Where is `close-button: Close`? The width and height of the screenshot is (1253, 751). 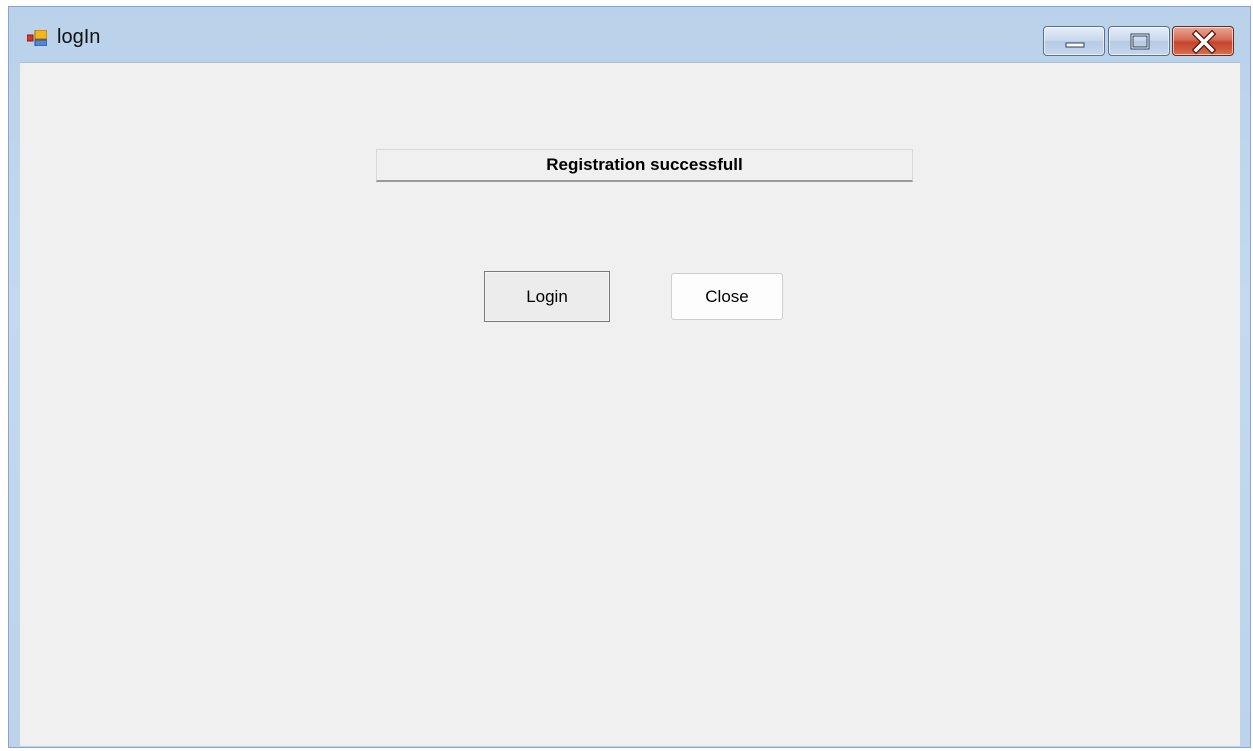 close-button: Close is located at coordinates (727, 296).